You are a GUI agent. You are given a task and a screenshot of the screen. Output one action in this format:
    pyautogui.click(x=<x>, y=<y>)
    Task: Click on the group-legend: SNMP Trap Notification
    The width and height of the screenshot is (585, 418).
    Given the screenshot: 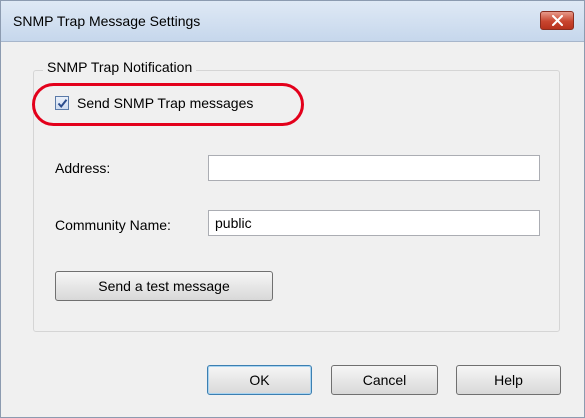 What is the action you would take?
    pyautogui.click(x=120, y=67)
    